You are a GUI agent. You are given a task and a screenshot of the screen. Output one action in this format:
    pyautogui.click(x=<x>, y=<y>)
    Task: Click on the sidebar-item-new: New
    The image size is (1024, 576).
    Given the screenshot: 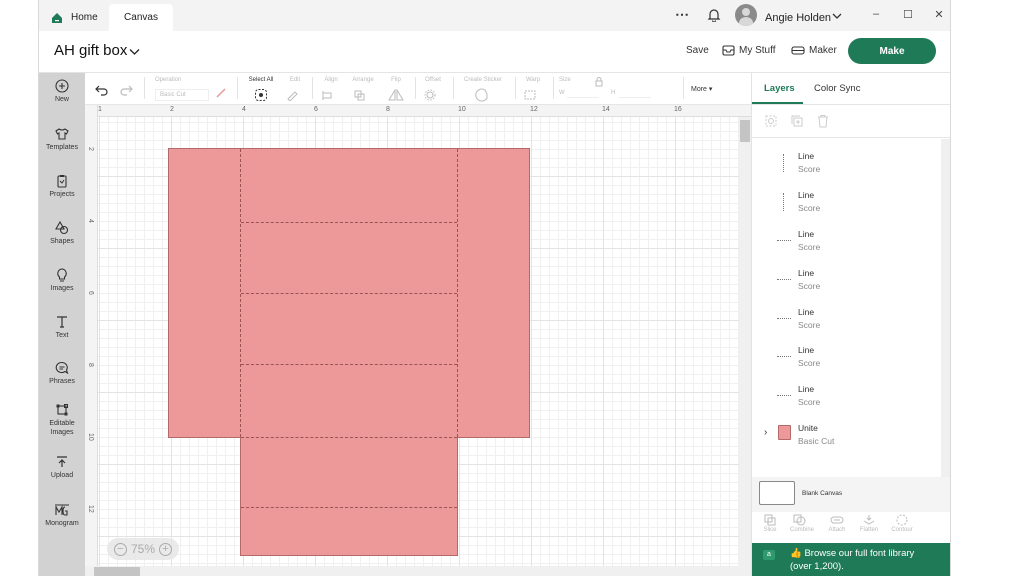 What is the action you would take?
    pyautogui.click(x=62, y=91)
    